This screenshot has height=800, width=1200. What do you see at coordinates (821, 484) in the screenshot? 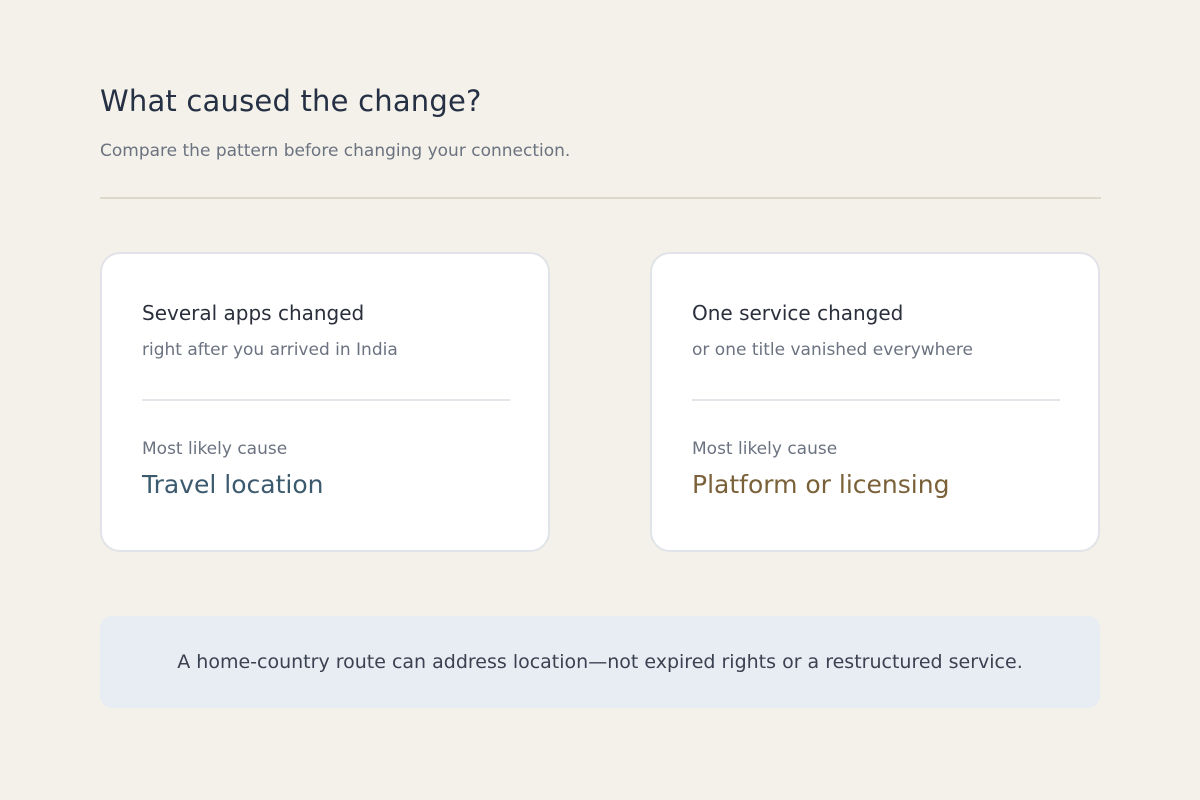
I see `cause-value: Platform or licensing` at bounding box center [821, 484].